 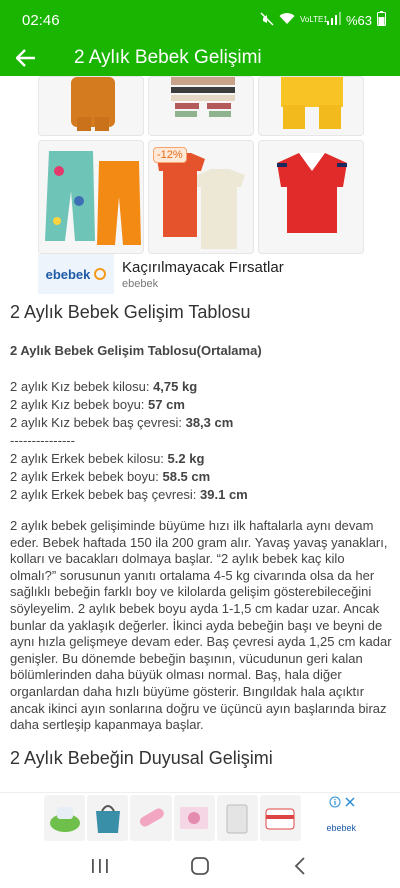 What do you see at coordinates (130, 312) in the screenshot?
I see `article-heading: 2 Aylık Bebek Gelişim Tablosu` at bounding box center [130, 312].